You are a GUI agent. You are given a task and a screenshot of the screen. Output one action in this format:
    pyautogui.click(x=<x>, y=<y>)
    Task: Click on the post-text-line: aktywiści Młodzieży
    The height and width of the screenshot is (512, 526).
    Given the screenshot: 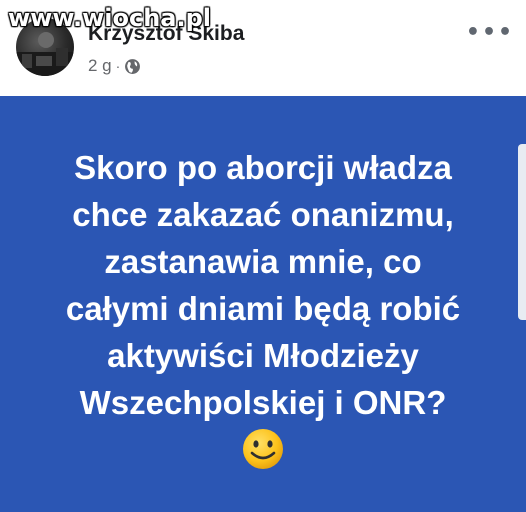 What is the action you would take?
    pyautogui.click(x=263, y=355)
    